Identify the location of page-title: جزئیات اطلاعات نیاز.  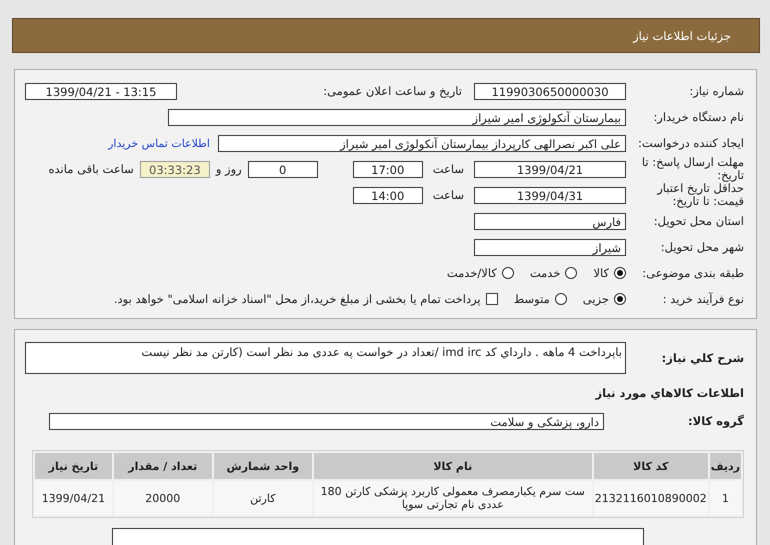
(682, 35).